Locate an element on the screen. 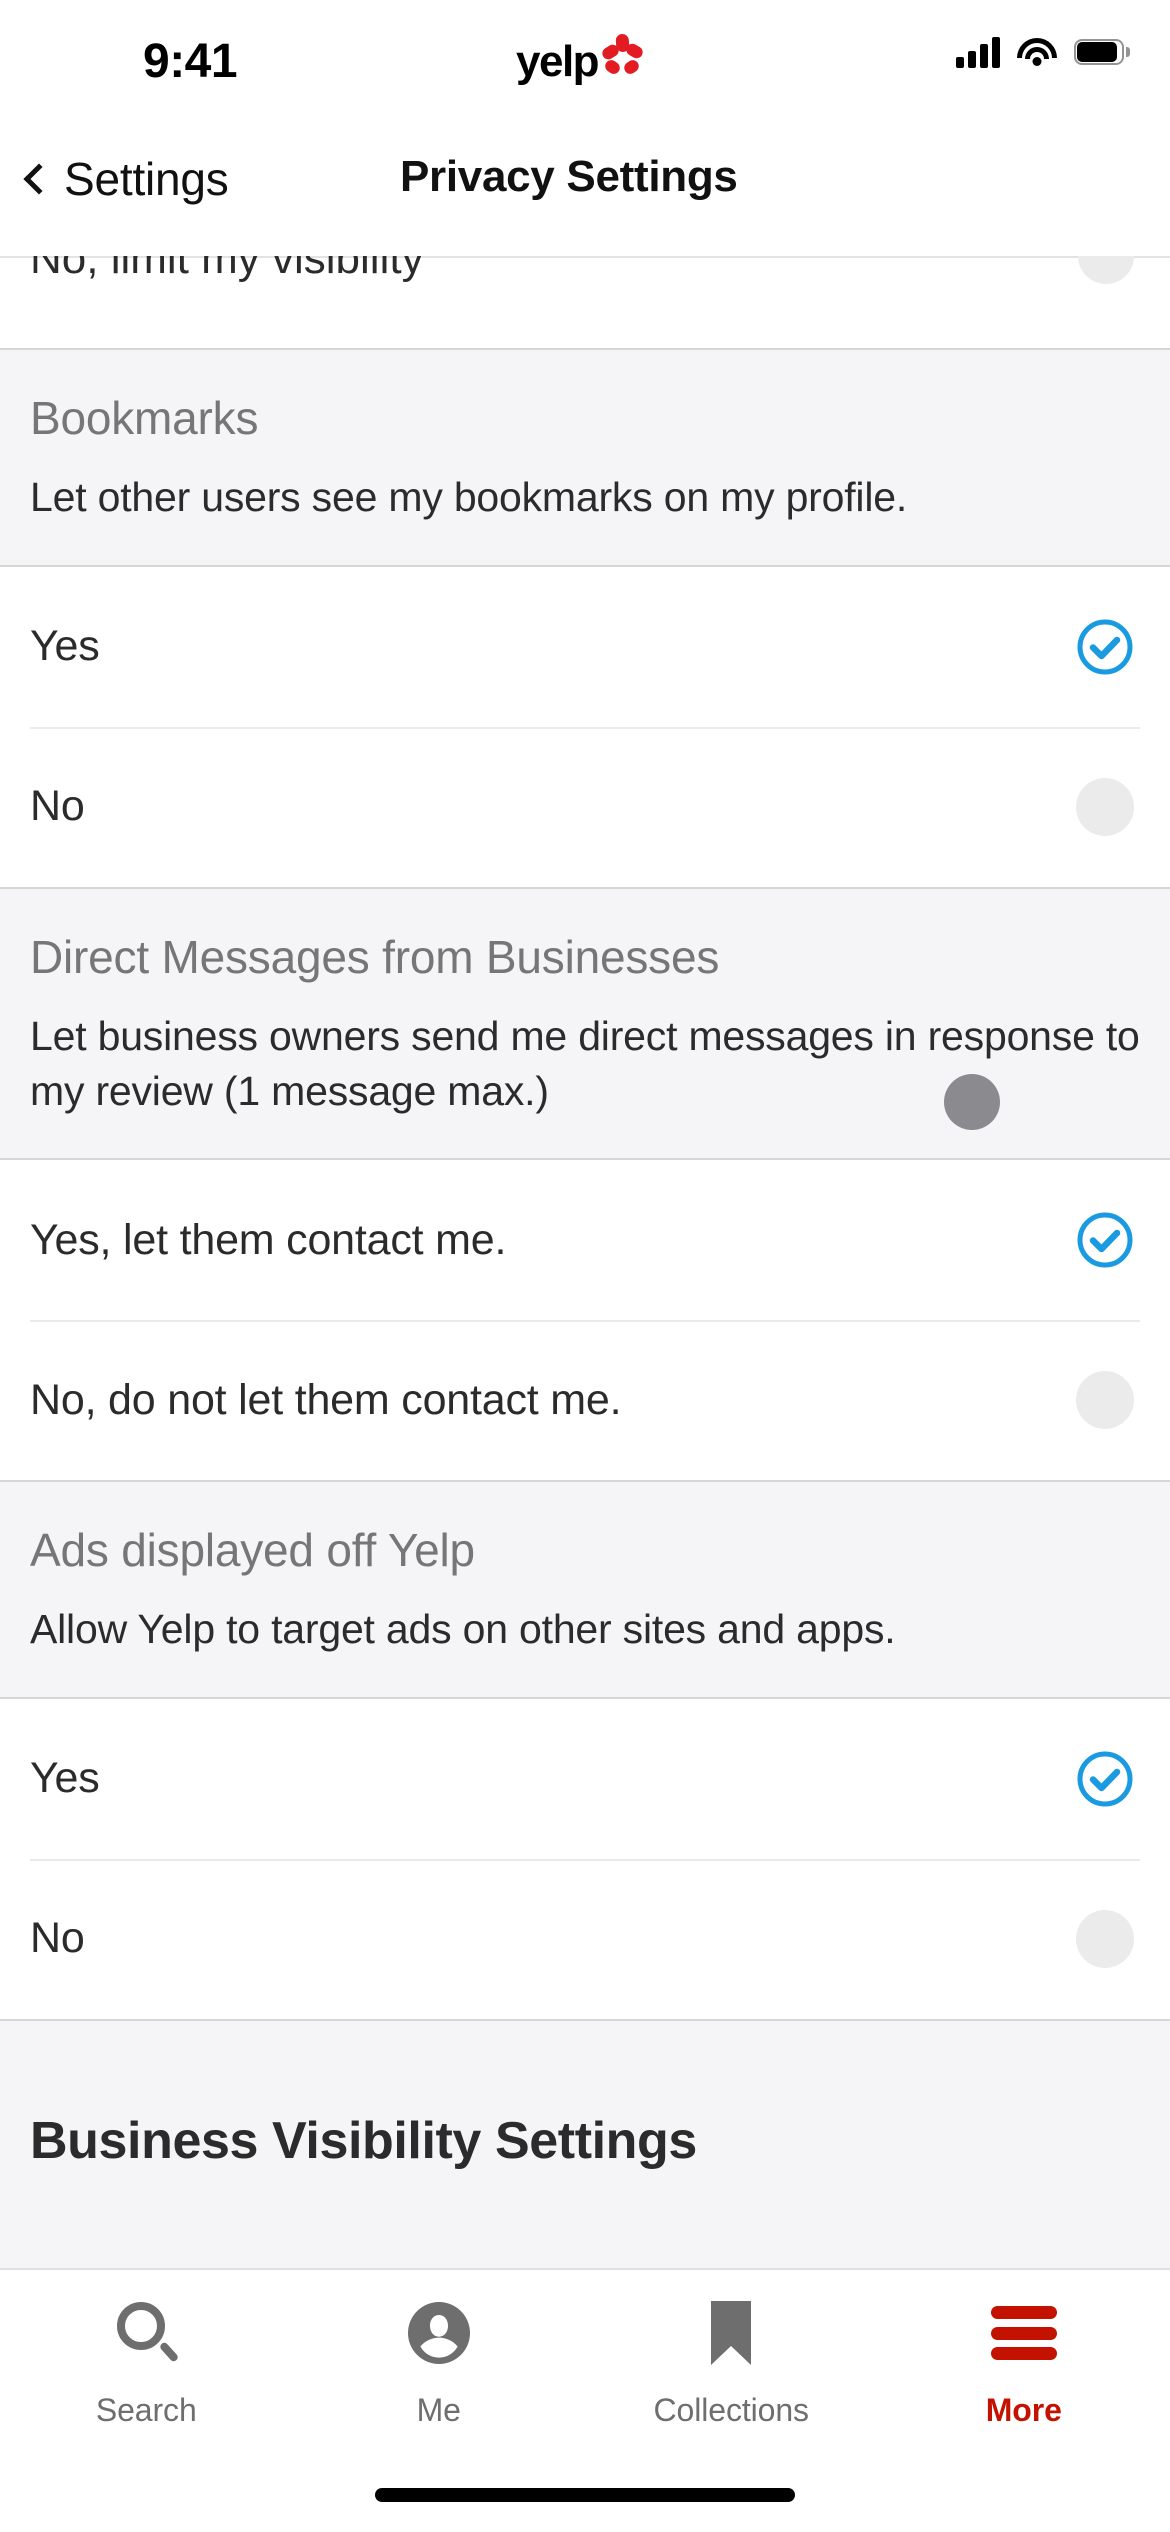  status-bar: 9:41 yelp is located at coordinates (585, 51).